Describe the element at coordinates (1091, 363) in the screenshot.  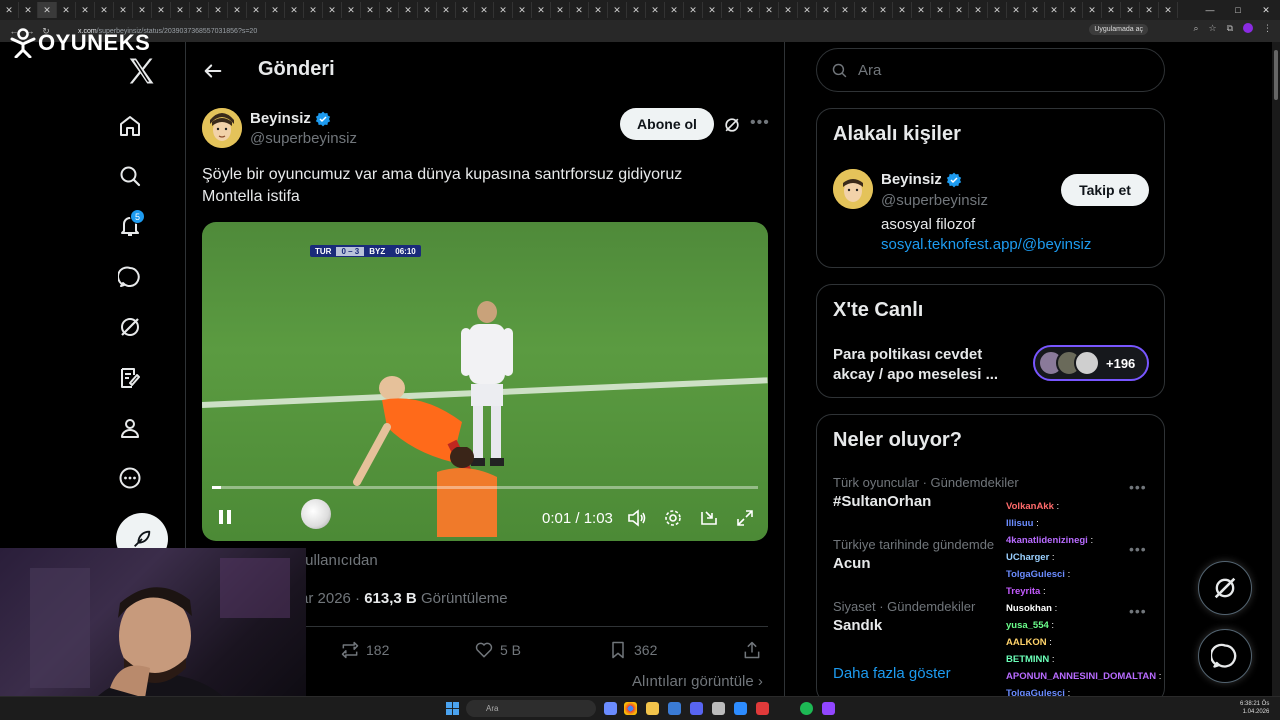
I see `live-listeners-pill: +196` at that location.